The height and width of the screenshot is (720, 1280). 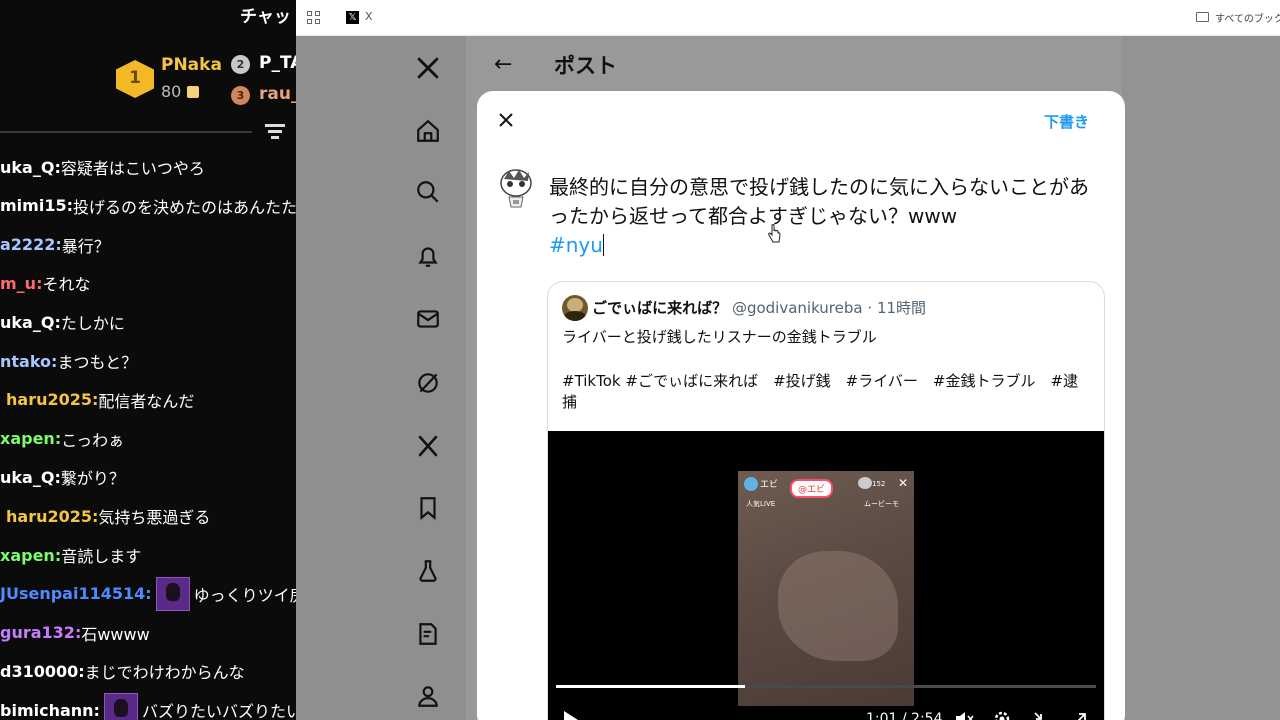 I want to click on chat-message-text: まつもと？, so click(x=97, y=362).